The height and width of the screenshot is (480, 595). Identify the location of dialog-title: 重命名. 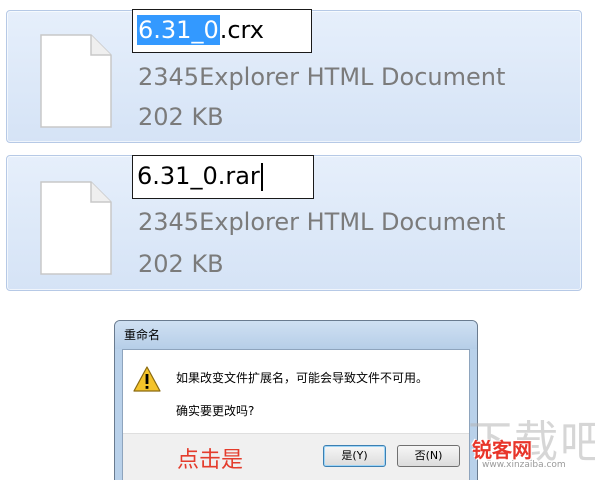
(296, 335).